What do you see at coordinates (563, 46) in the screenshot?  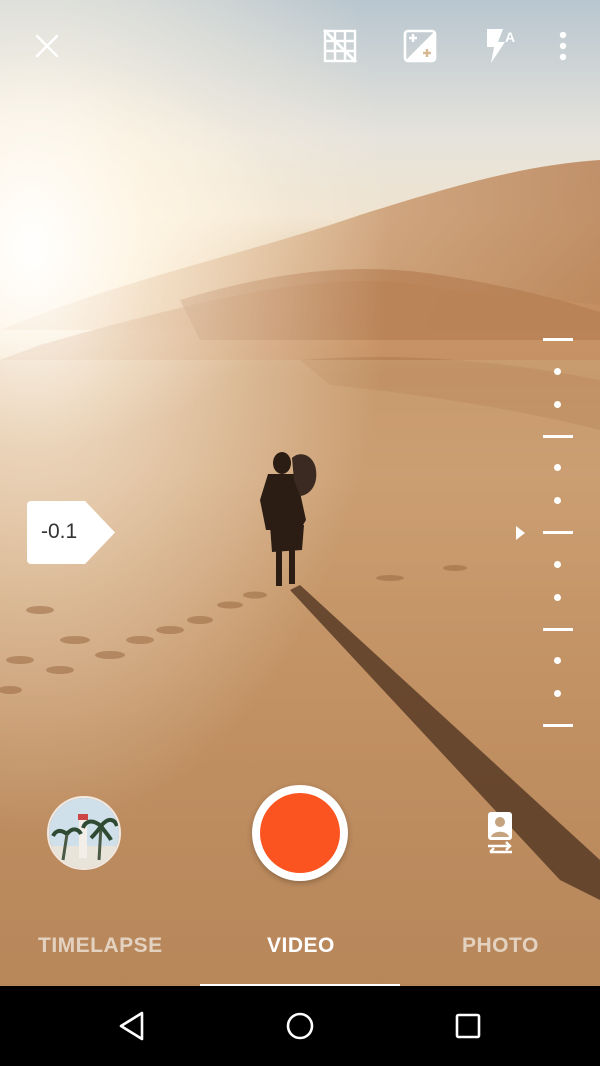 I see `more-vert-icon` at bounding box center [563, 46].